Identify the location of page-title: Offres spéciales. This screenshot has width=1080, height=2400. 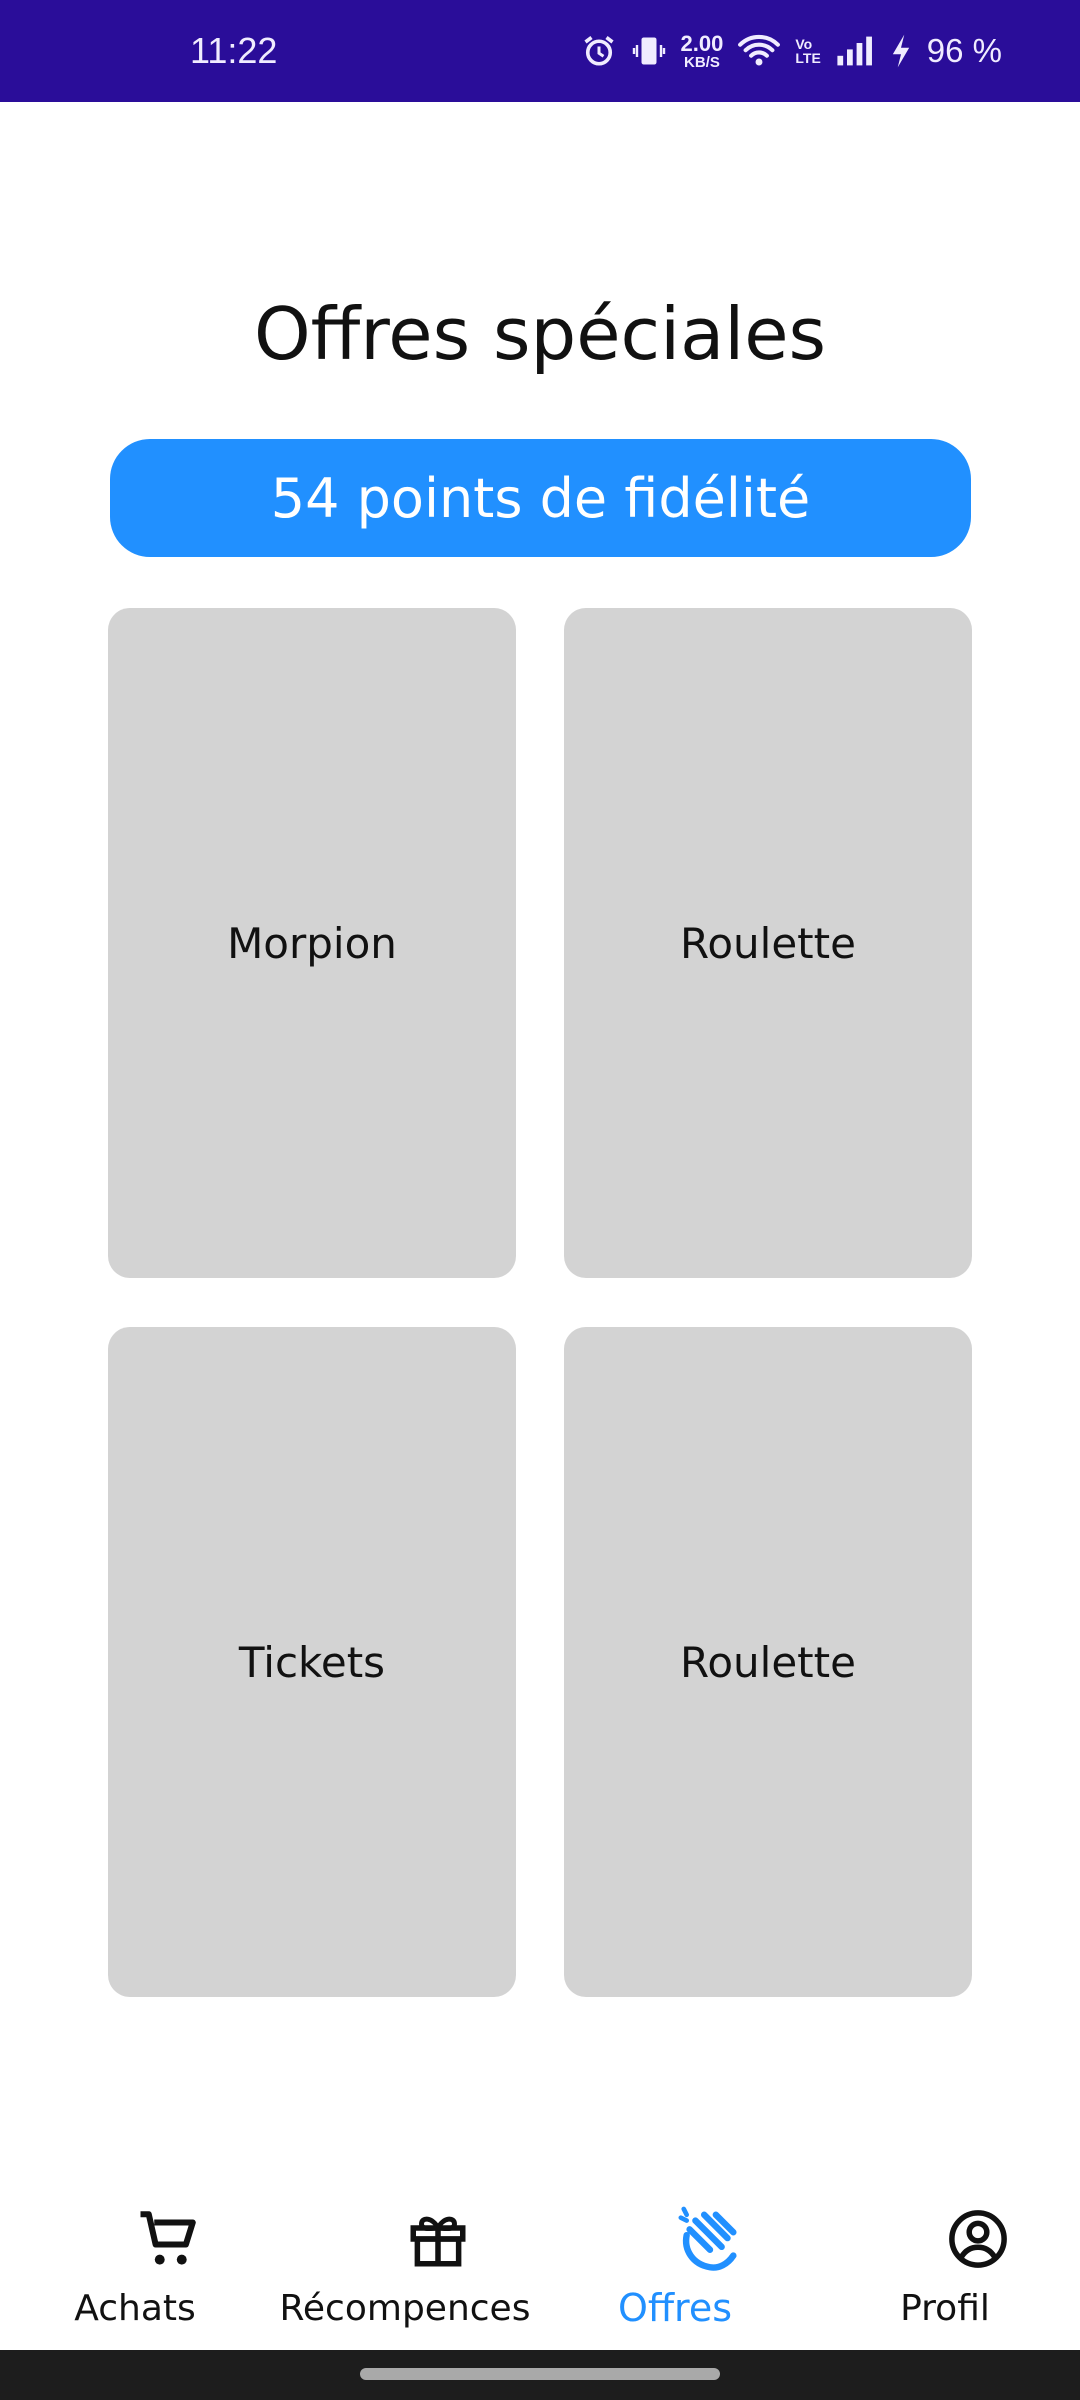
(540, 334).